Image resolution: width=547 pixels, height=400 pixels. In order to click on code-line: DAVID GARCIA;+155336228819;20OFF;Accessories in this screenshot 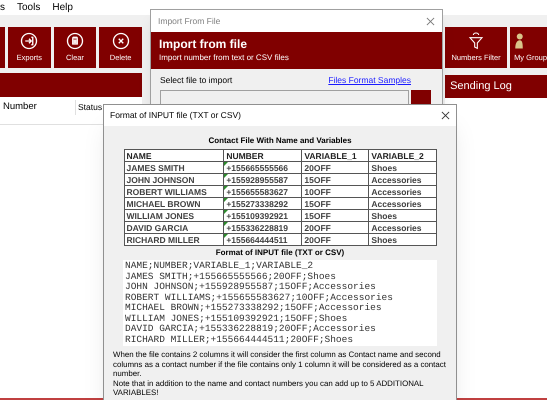, I will do `click(251, 329)`.